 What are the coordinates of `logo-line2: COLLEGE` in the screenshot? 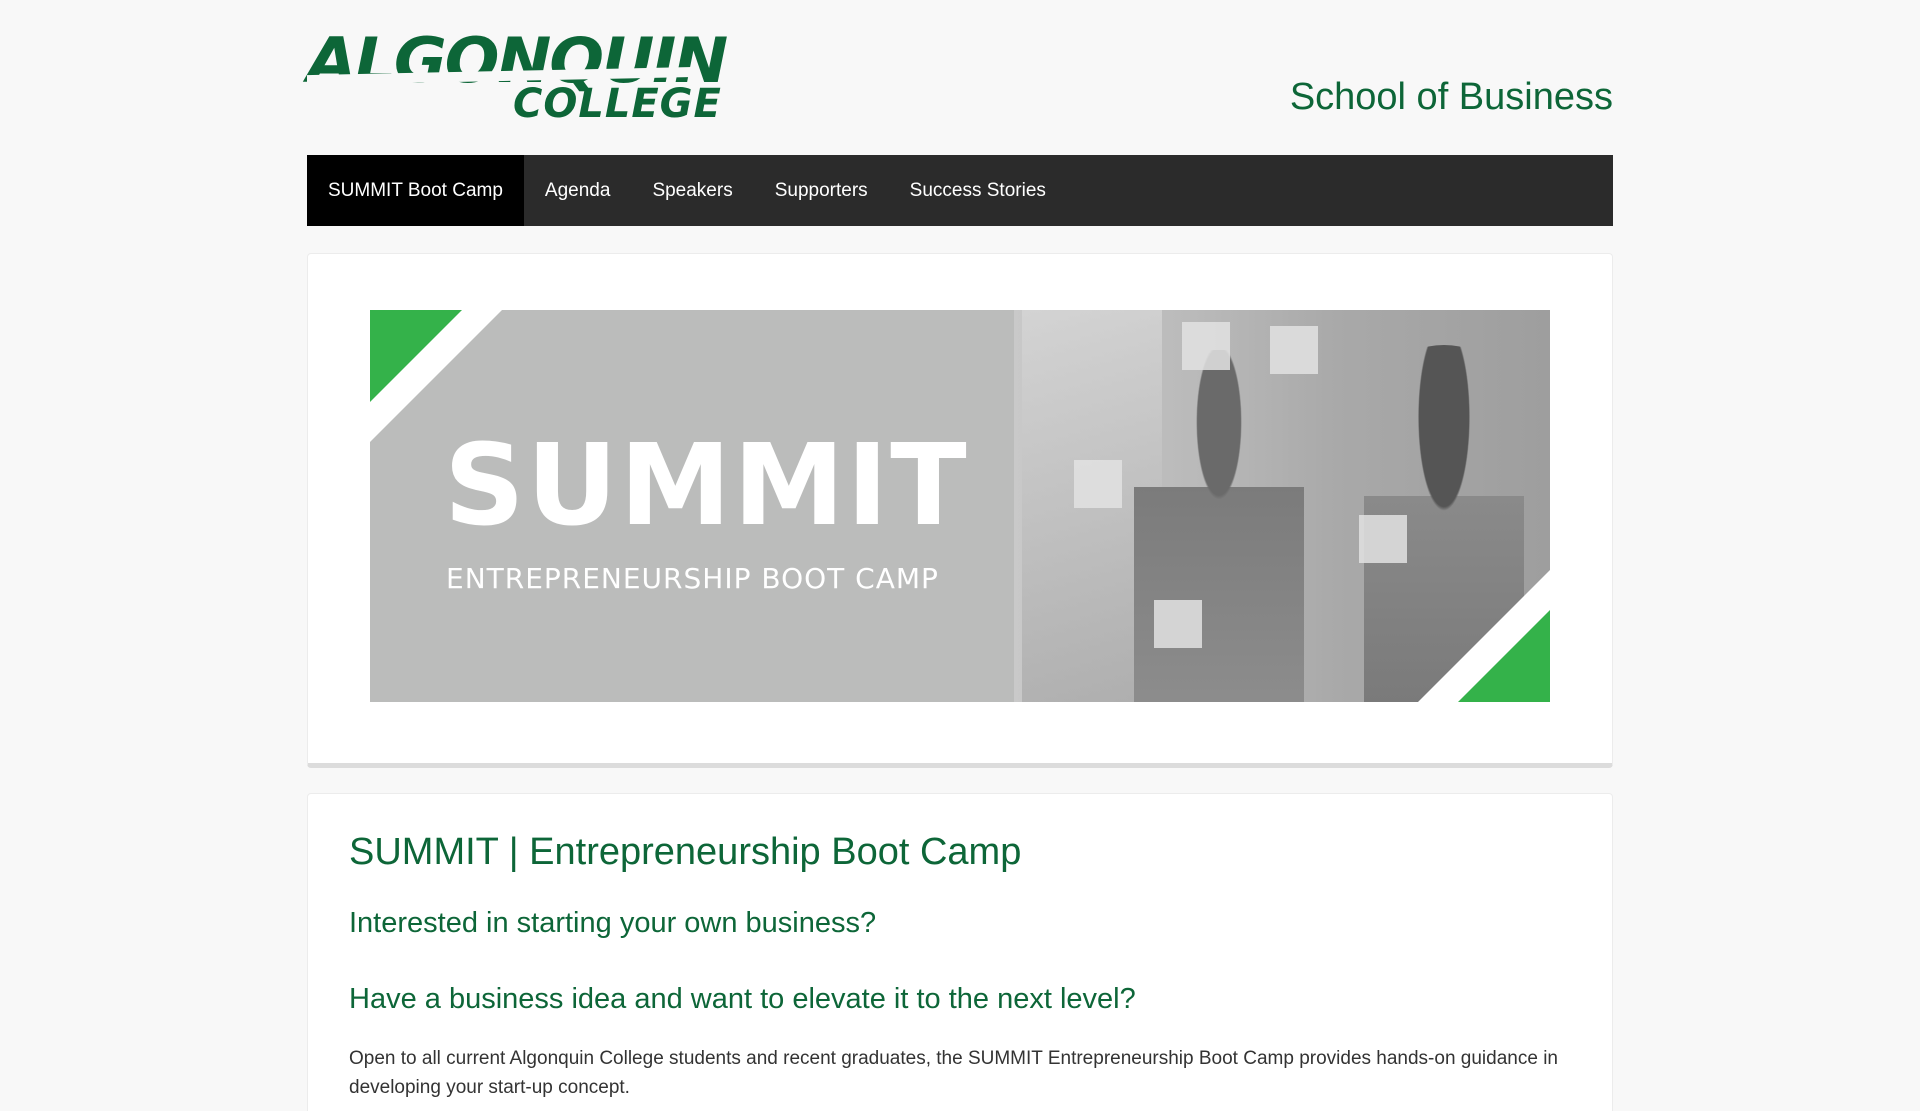 It's located at (617, 104).